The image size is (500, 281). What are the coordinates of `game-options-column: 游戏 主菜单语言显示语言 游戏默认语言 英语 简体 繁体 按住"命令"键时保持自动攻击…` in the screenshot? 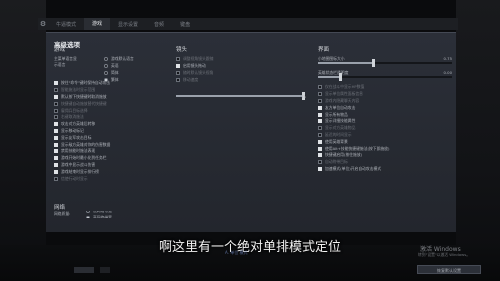 It's located at (113, 113).